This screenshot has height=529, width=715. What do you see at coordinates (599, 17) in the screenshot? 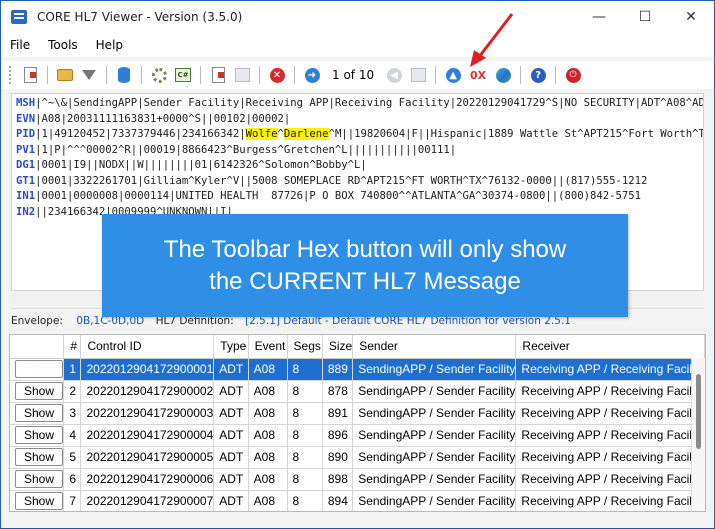
I see `minimize-button: —` at bounding box center [599, 17].